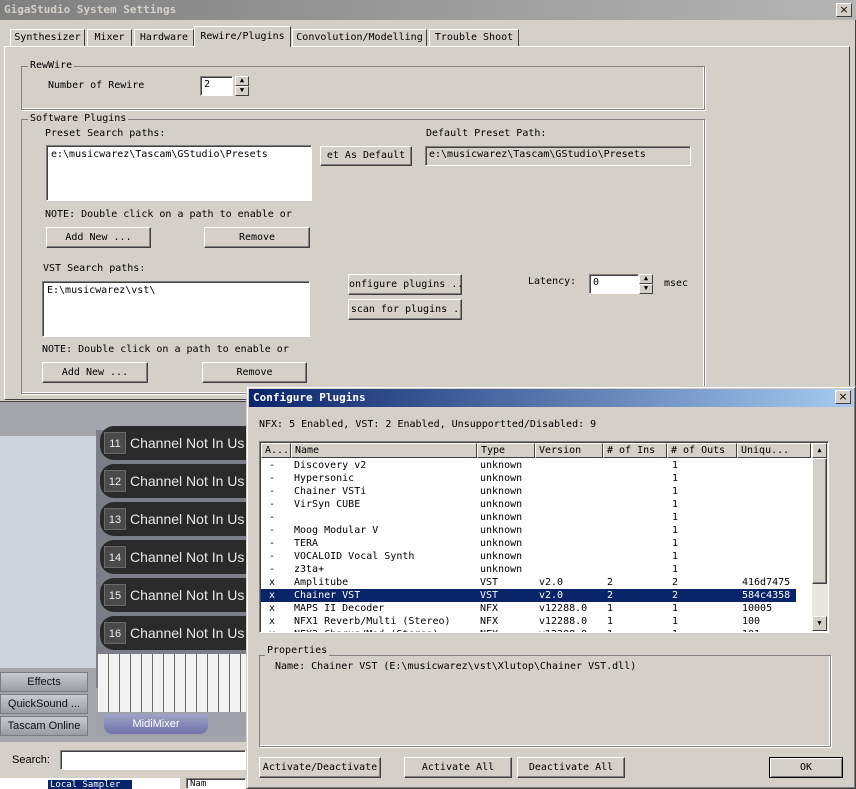 Image resolution: width=856 pixels, height=789 pixels. Describe the element at coordinates (528, 491) in the screenshot. I see `plugin-row: - Chainer VSTi unknown 1` at that location.